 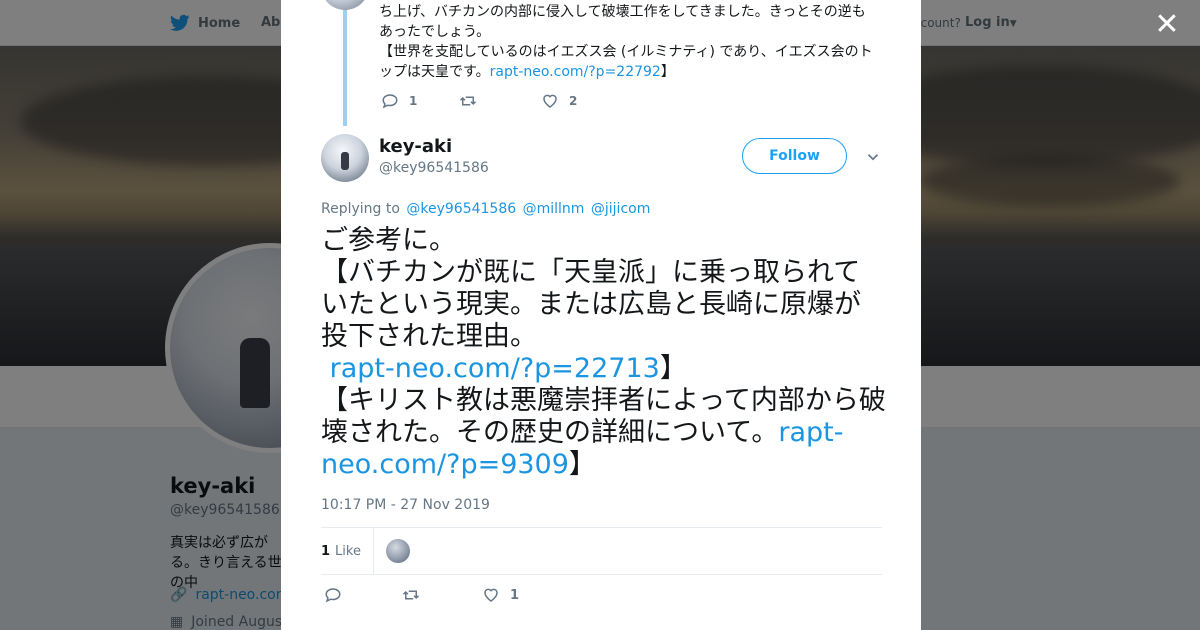 I want to click on like-stat: 1 Like, so click(x=347, y=551).